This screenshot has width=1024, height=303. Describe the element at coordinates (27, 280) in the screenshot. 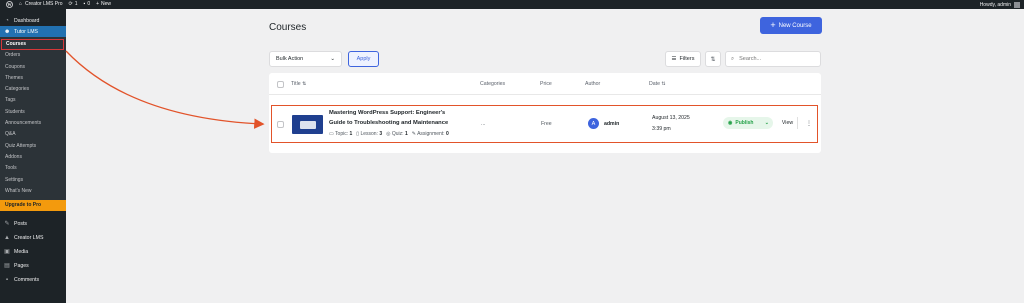

I see `sidebar-item-label: Comments` at that location.